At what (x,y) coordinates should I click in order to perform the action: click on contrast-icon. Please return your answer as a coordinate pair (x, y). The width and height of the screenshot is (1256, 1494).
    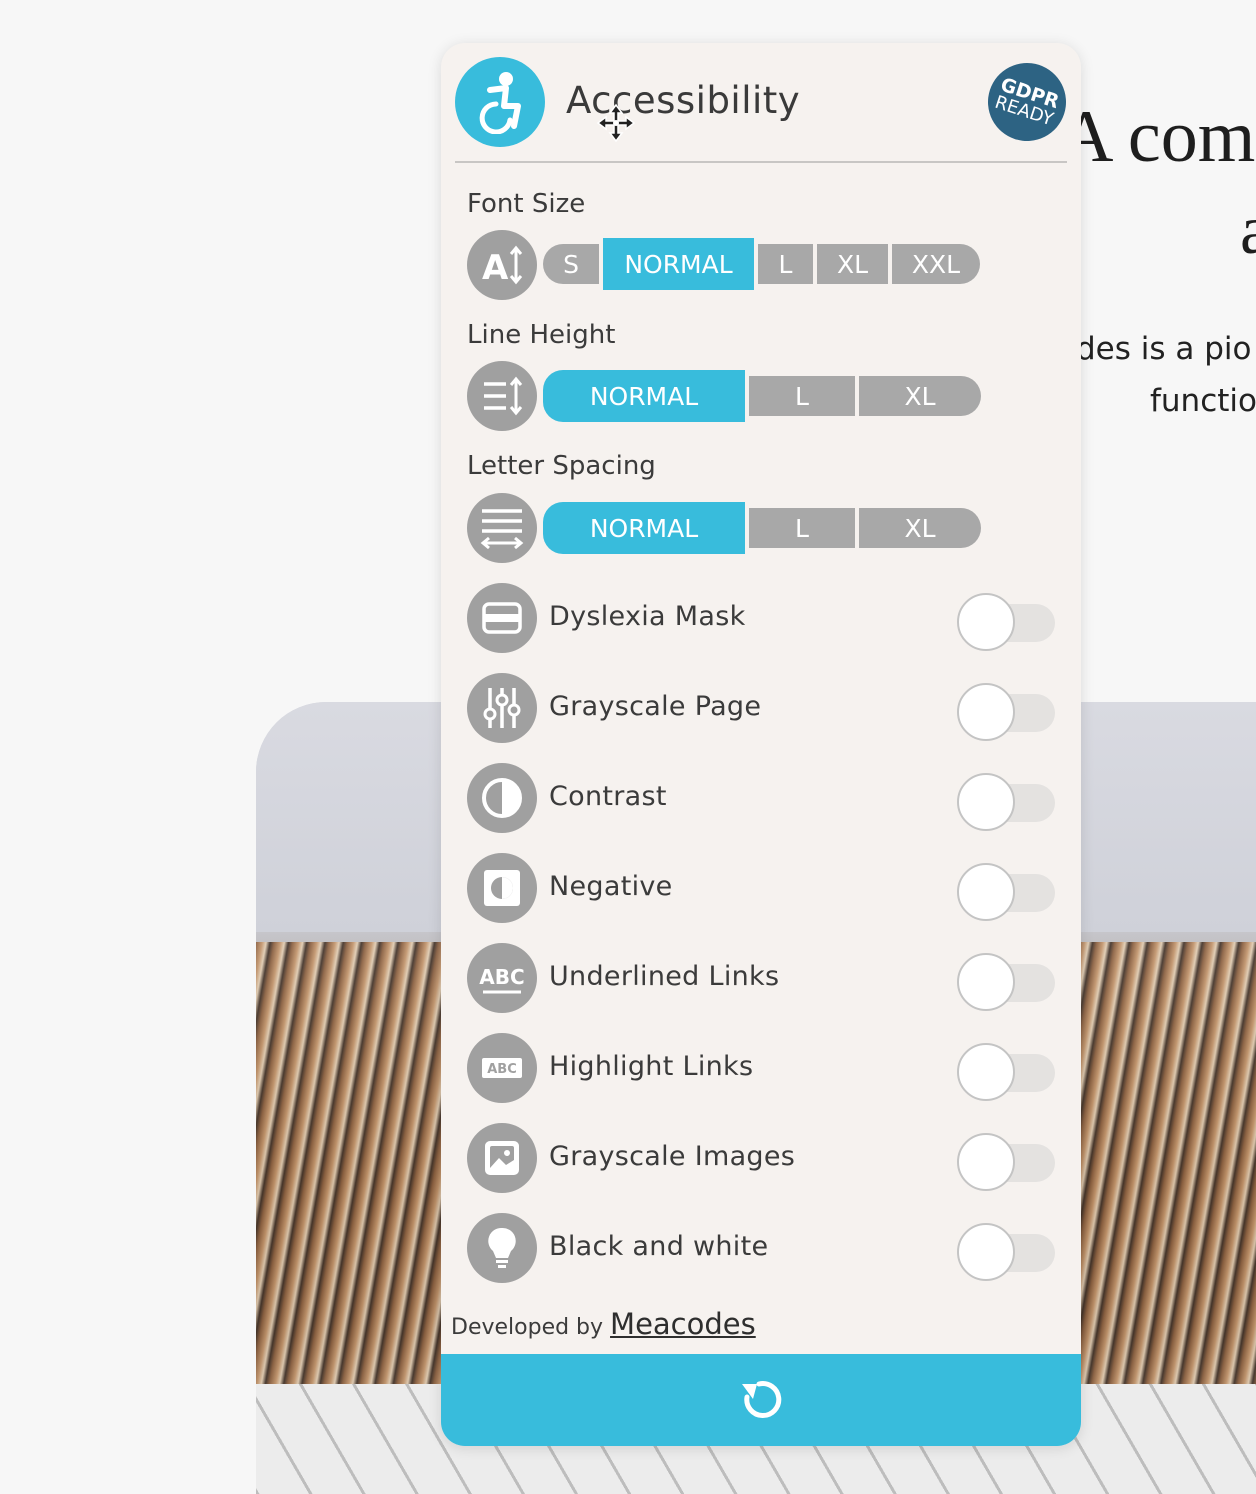
    Looking at the image, I should click on (502, 798).